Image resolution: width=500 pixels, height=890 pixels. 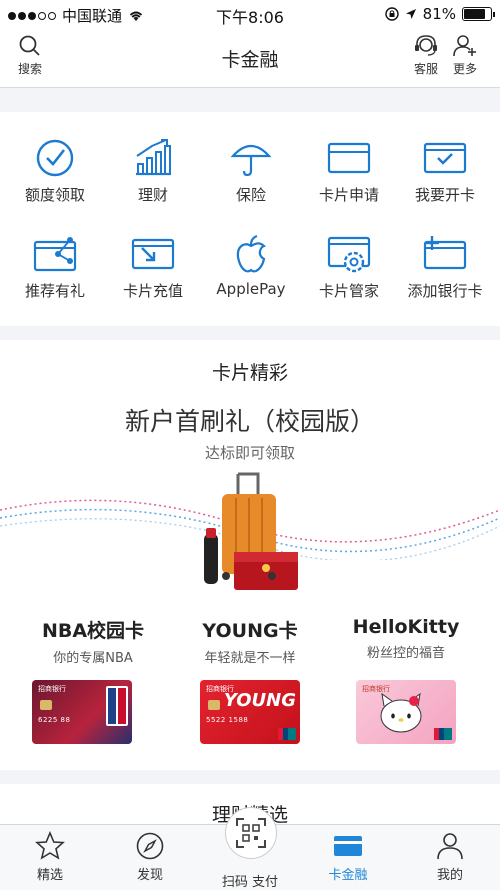 What do you see at coordinates (406, 627) in the screenshot?
I see `card-name: HelloKitty` at bounding box center [406, 627].